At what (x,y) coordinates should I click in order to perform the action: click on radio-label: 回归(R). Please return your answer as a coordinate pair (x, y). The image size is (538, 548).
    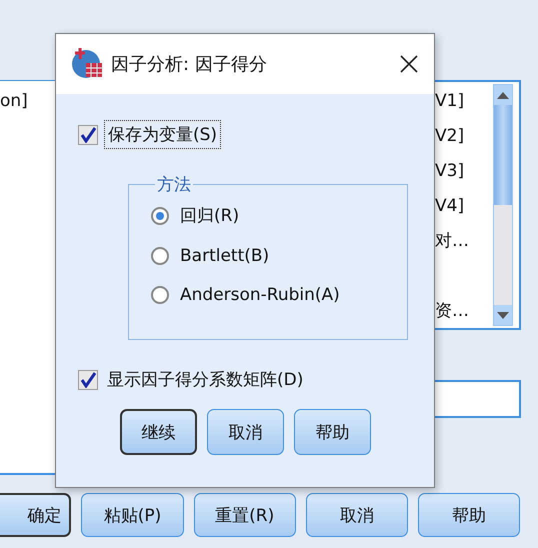
    Looking at the image, I should click on (210, 215).